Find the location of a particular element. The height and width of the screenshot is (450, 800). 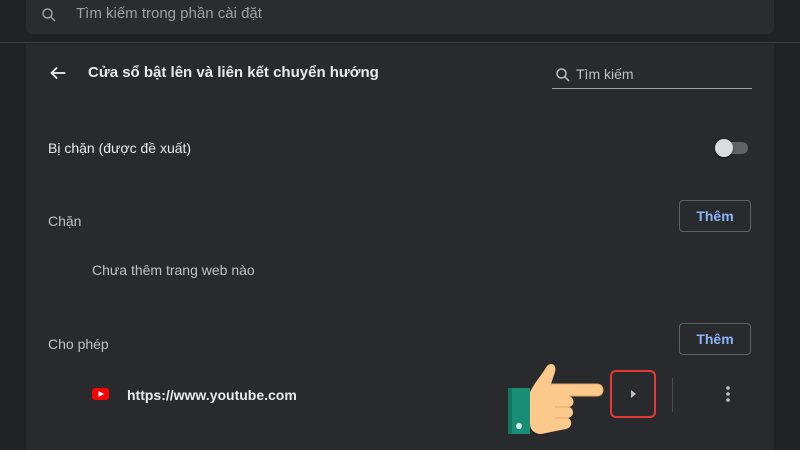

site-url: https://www.youtube.com is located at coordinates (212, 395).